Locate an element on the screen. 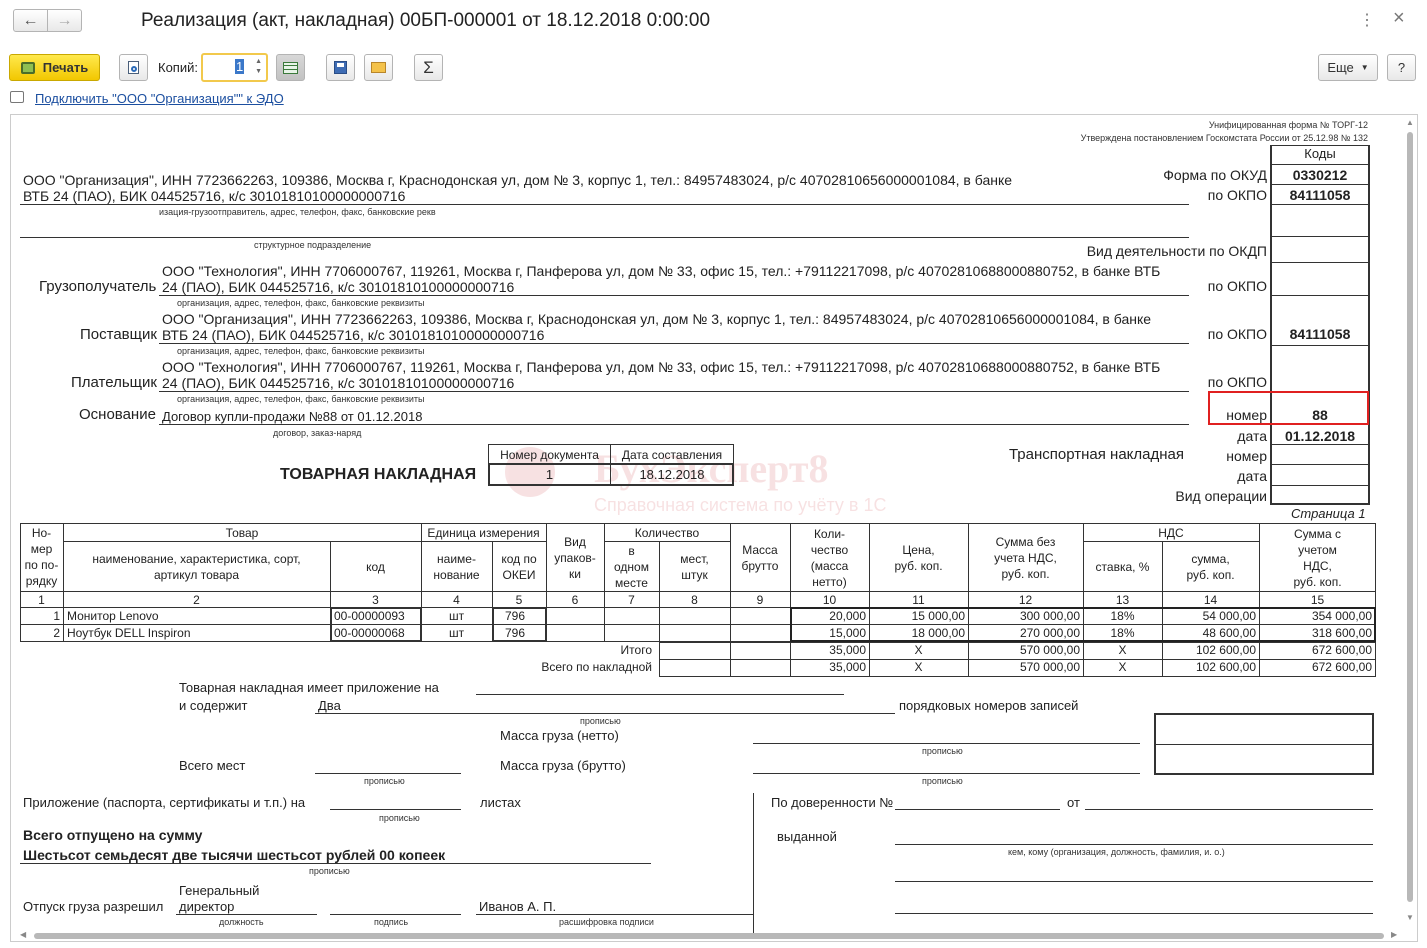 Image resolution: width=1427 pixels, height=948 pixels. row1-rate: 18% is located at coordinates (1122, 616).